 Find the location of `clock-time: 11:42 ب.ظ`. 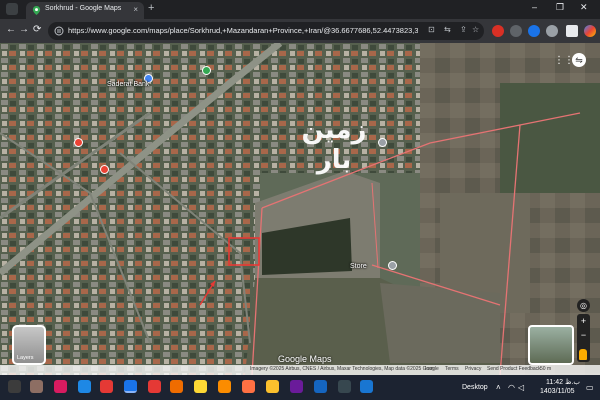

clock-time: 11:42 ب.ظ is located at coordinates (563, 382).